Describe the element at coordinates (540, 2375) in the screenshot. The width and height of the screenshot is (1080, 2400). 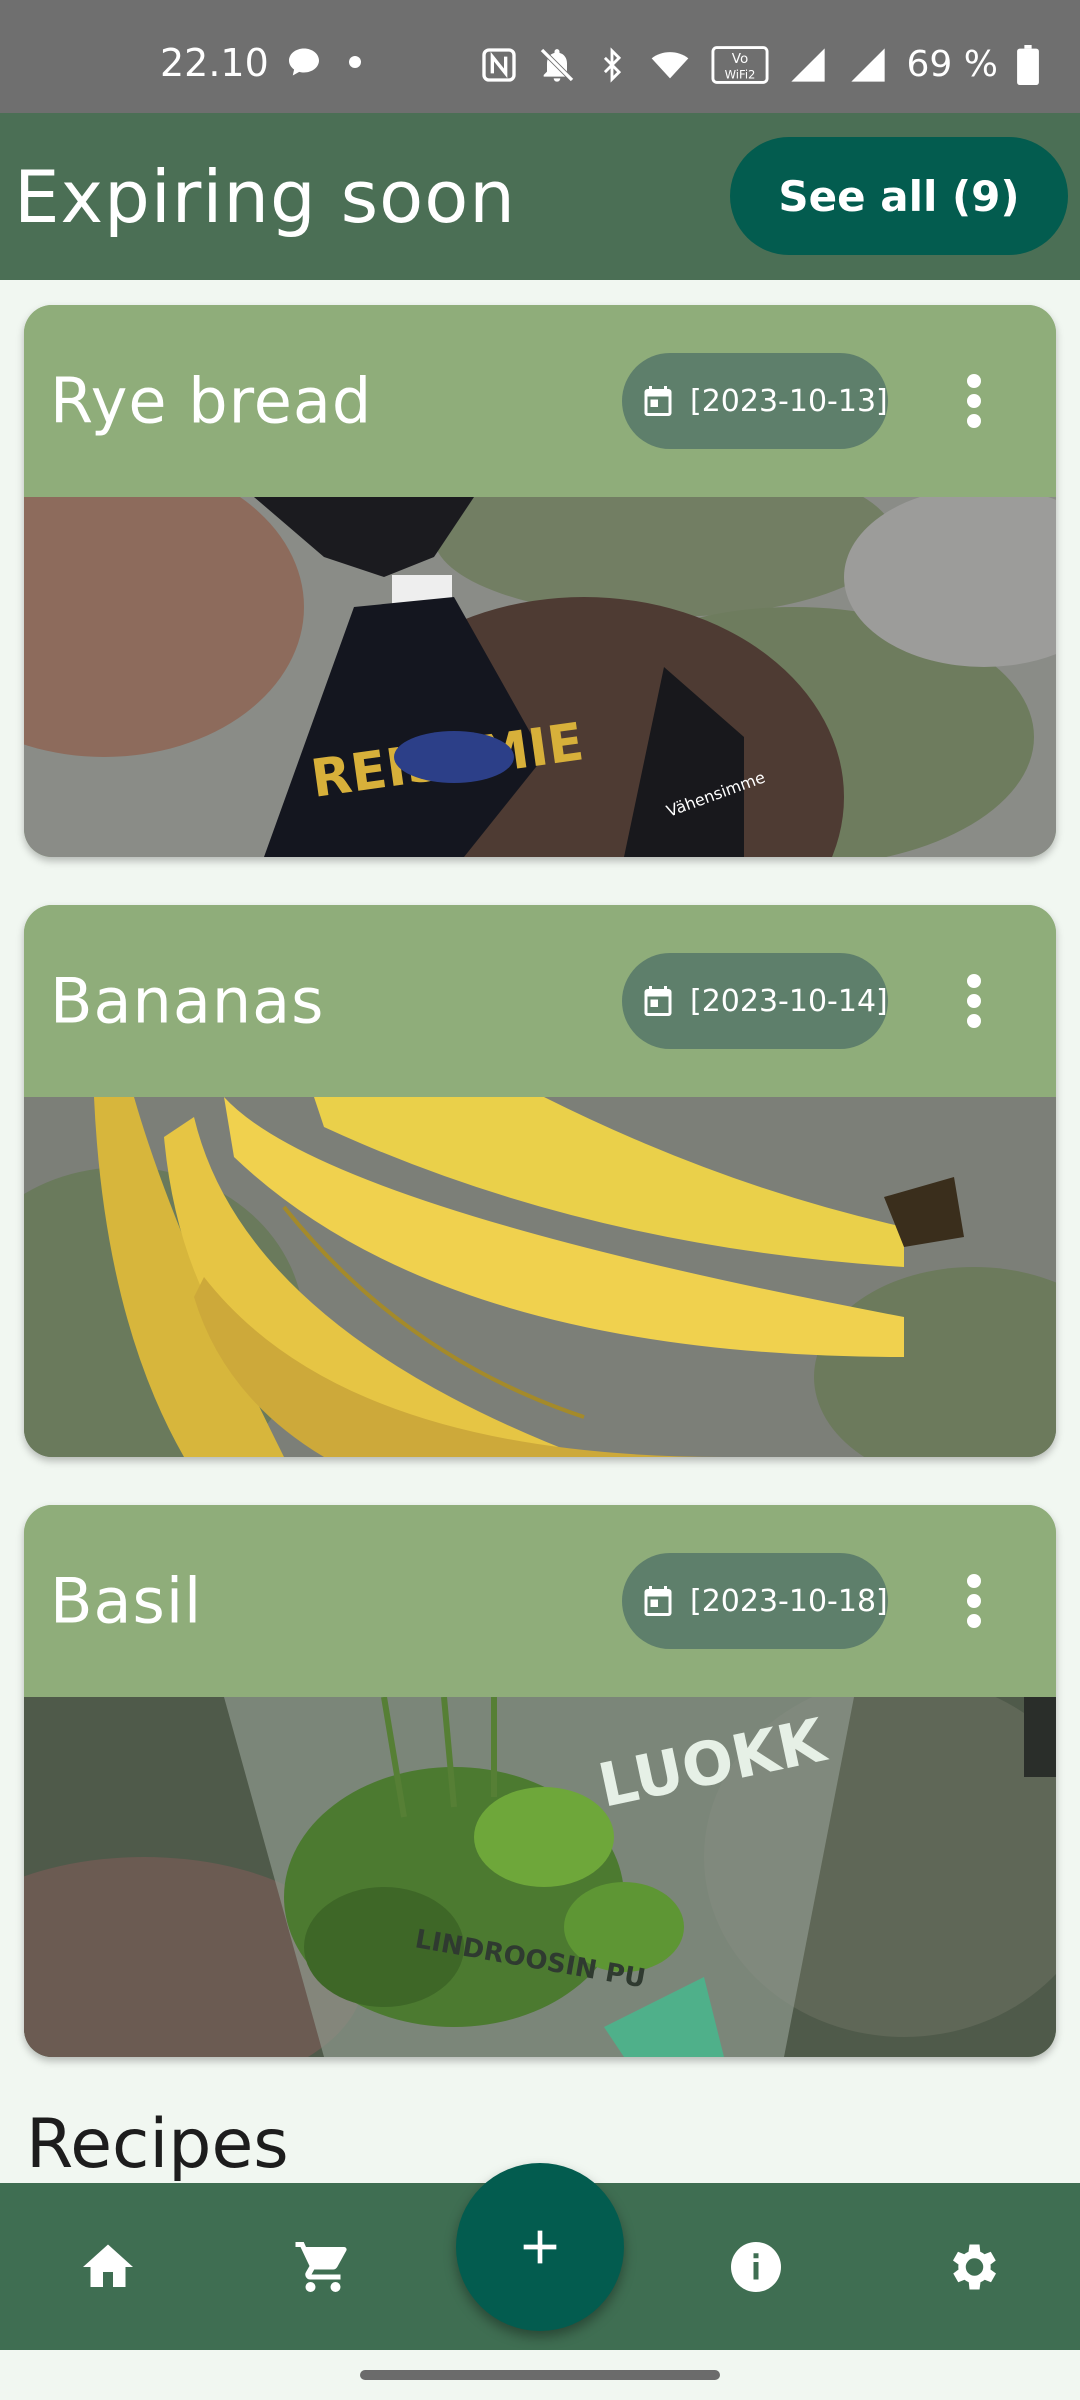
I see `gesture-handle` at that location.